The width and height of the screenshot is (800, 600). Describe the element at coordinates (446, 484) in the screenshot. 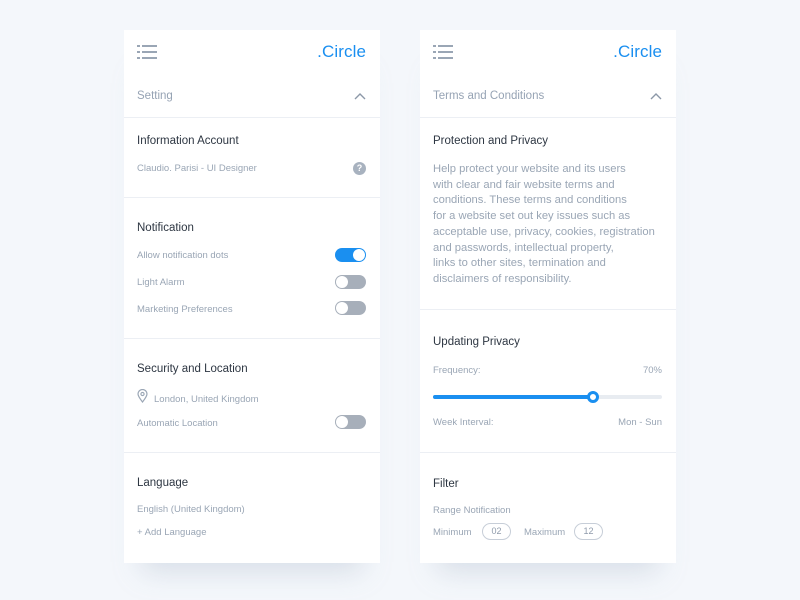

I see `filter-title: Filter` at that location.